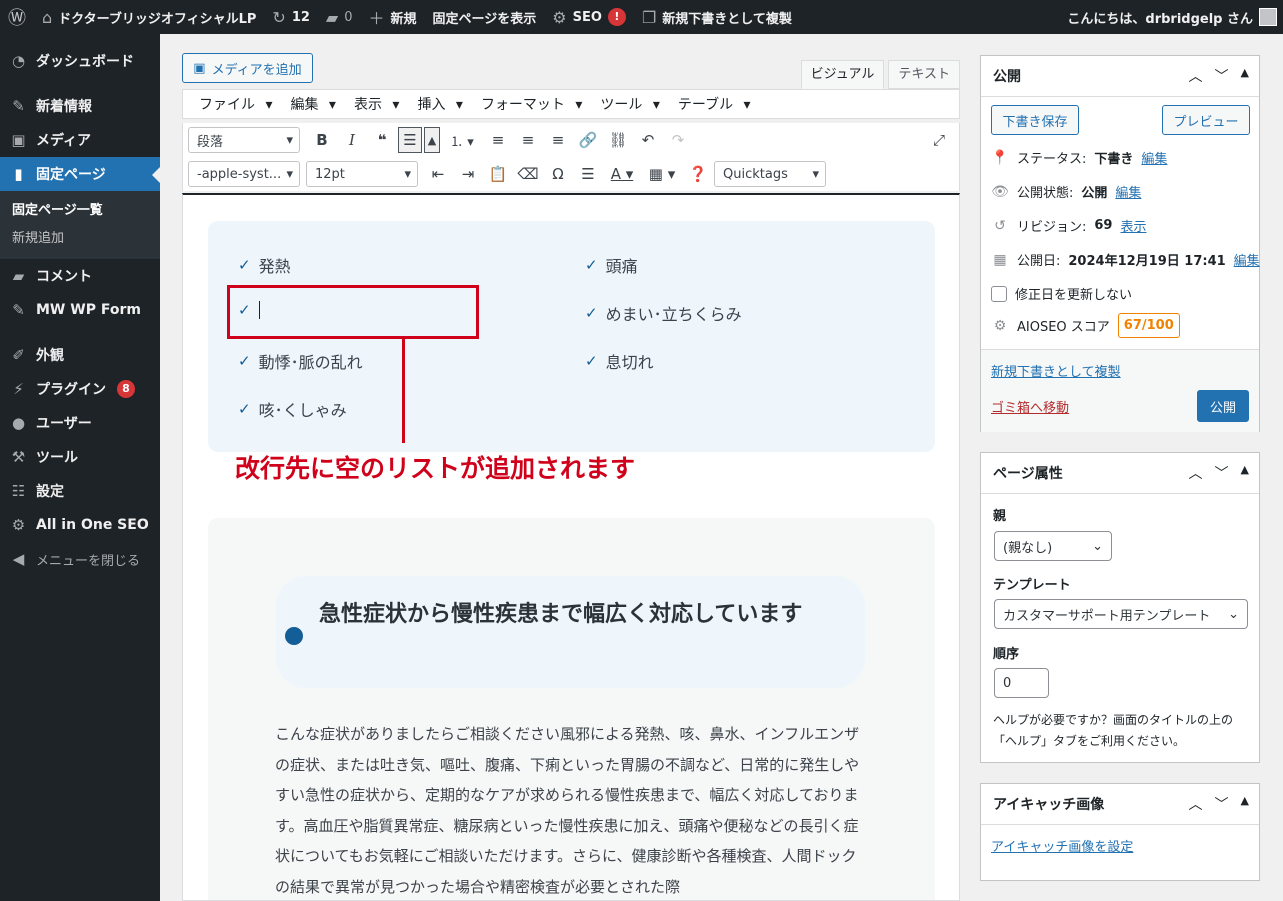  Describe the element at coordinates (939, 140) in the screenshot. I see `fullscreen-icon: ⤢` at that location.